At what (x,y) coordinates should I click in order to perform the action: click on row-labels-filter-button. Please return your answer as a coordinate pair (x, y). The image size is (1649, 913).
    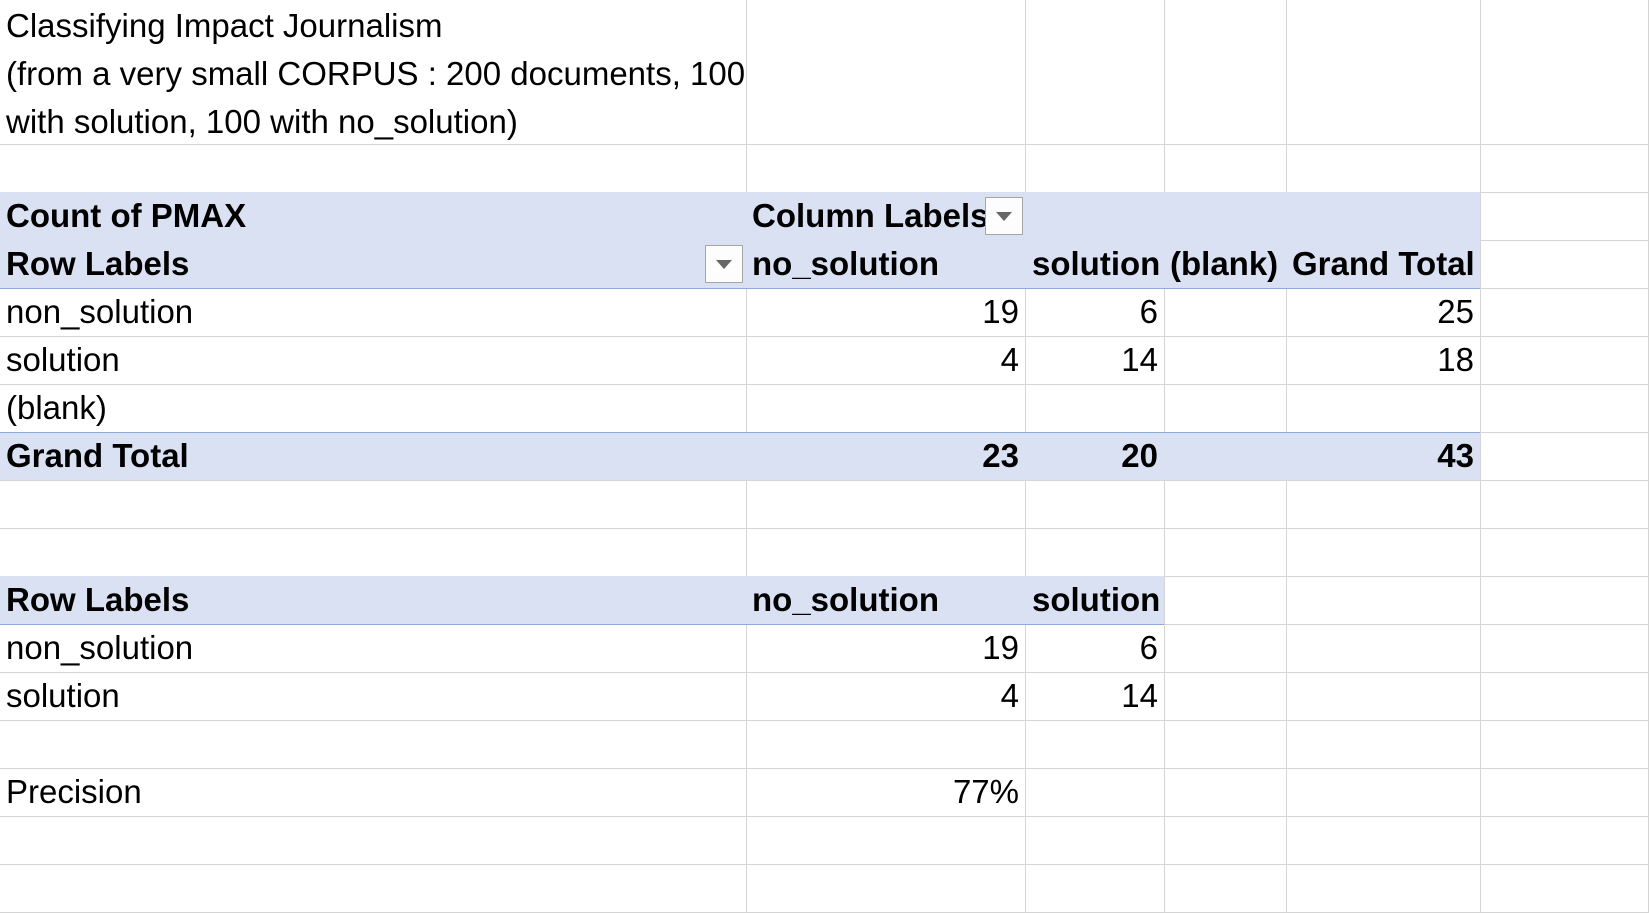
    Looking at the image, I should click on (724, 264).